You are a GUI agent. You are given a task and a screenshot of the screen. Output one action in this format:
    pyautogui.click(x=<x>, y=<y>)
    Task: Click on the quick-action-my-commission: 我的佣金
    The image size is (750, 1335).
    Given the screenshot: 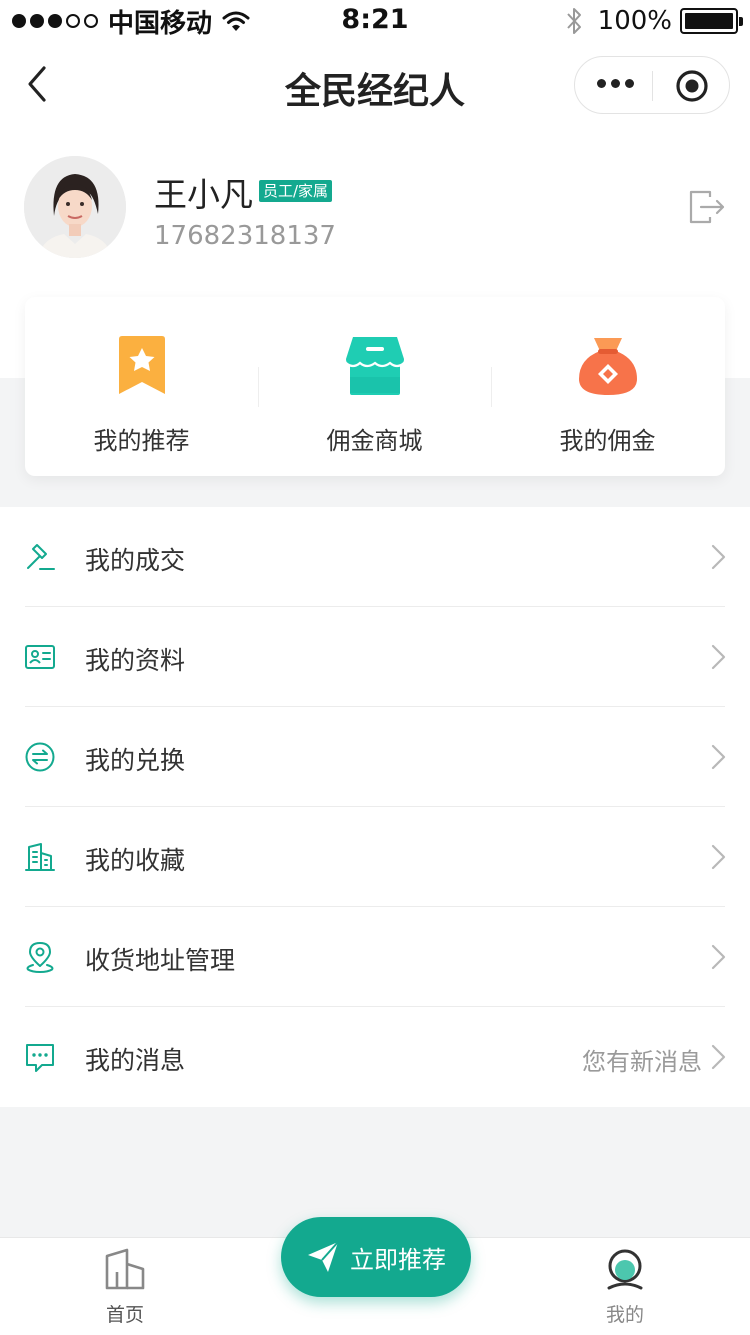 What is the action you would take?
    pyautogui.click(x=607, y=386)
    